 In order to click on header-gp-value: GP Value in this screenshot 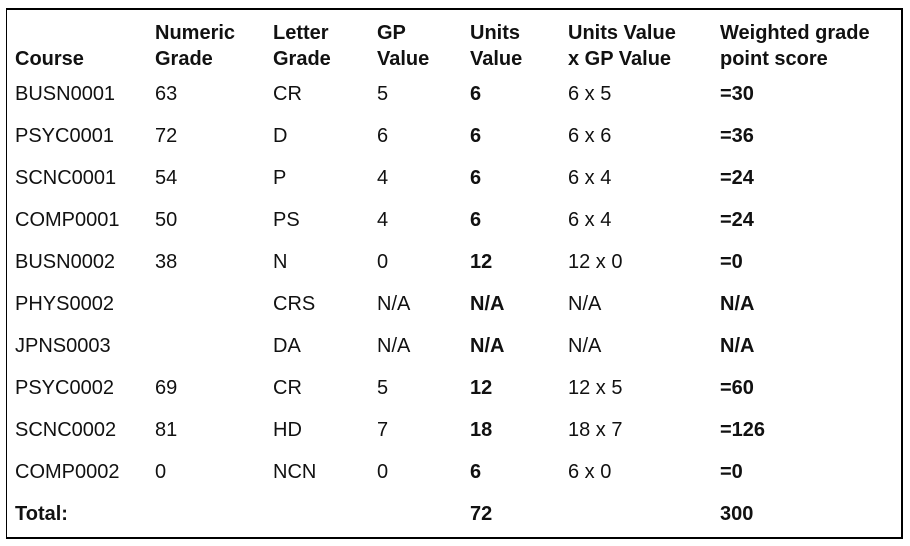, I will do `click(403, 46)`.